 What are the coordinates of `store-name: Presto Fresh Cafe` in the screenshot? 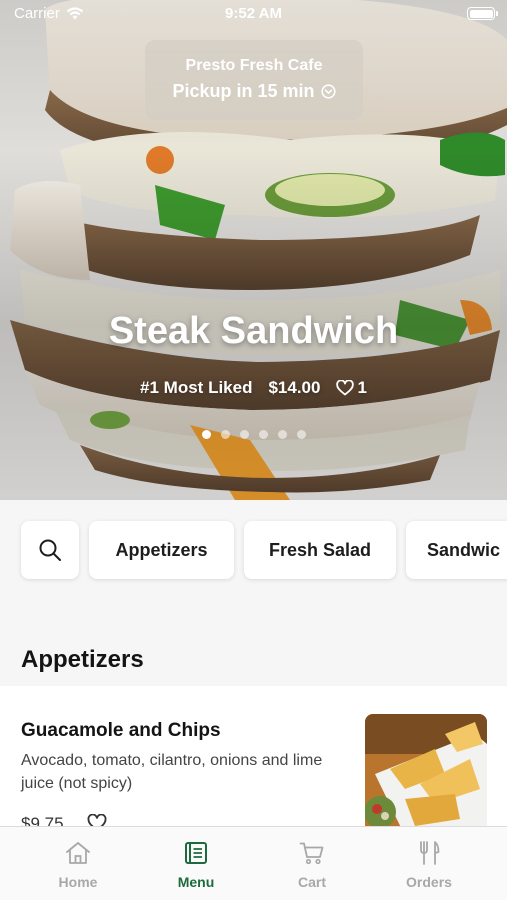 It's located at (254, 65).